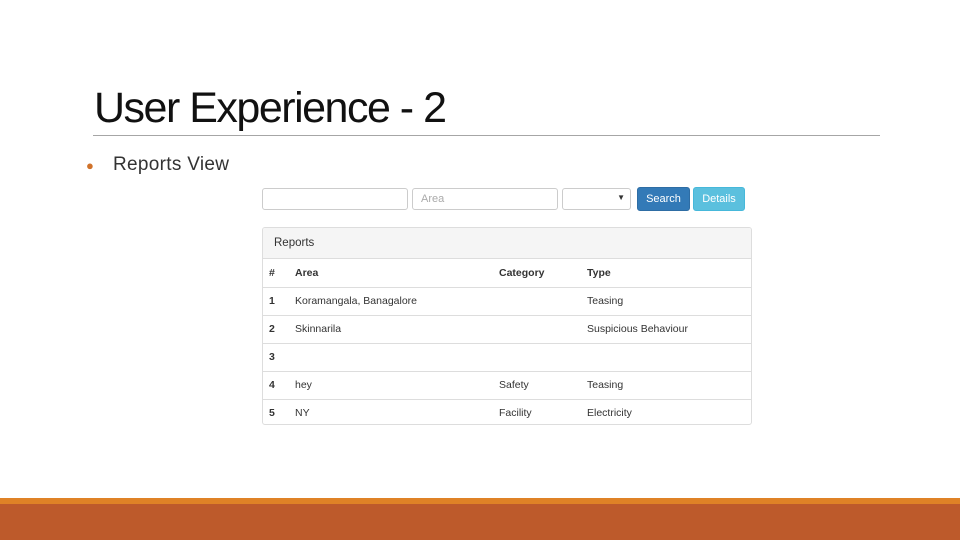  What do you see at coordinates (397, 300) in the screenshot?
I see `row-area: Koramangala, Banagalore` at bounding box center [397, 300].